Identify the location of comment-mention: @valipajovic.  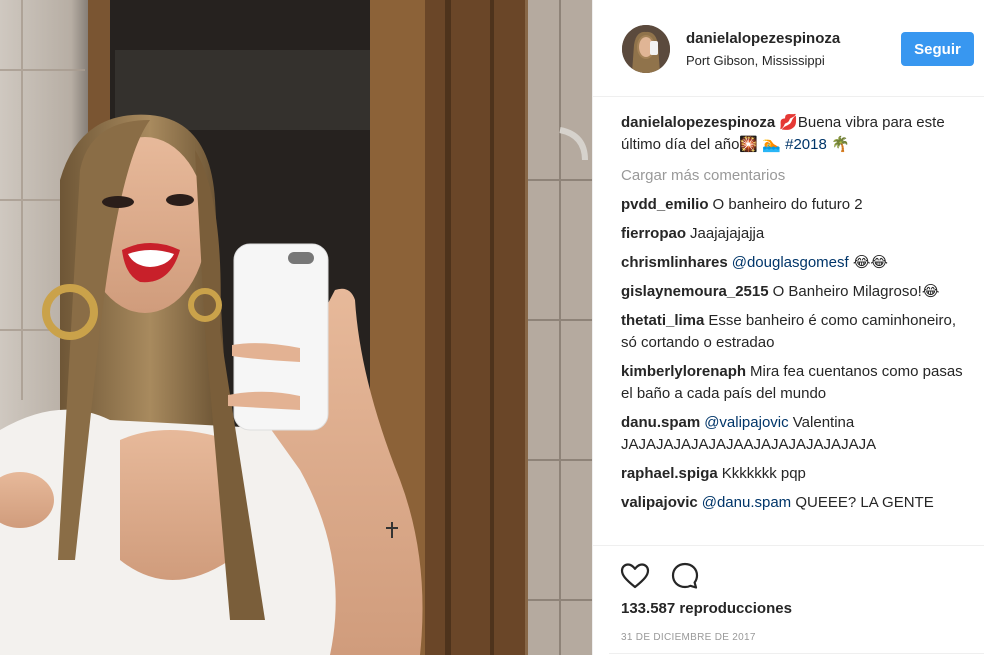
(746, 422).